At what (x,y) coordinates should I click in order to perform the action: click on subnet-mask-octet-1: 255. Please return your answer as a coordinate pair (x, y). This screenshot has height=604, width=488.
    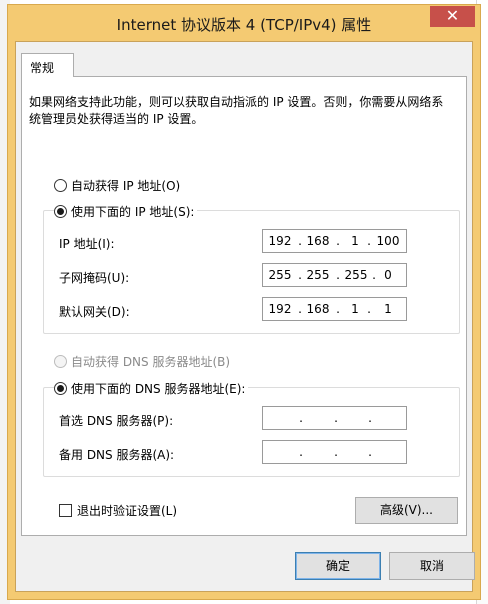
    Looking at the image, I should click on (280, 275).